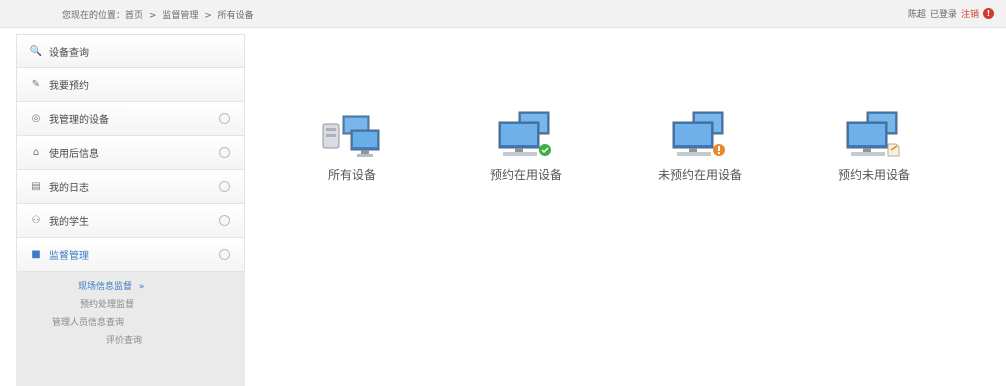 Image resolution: width=1006 pixels, height=386 pixels. I want to click on card-label: 预约未用设备, so click(873, 175).